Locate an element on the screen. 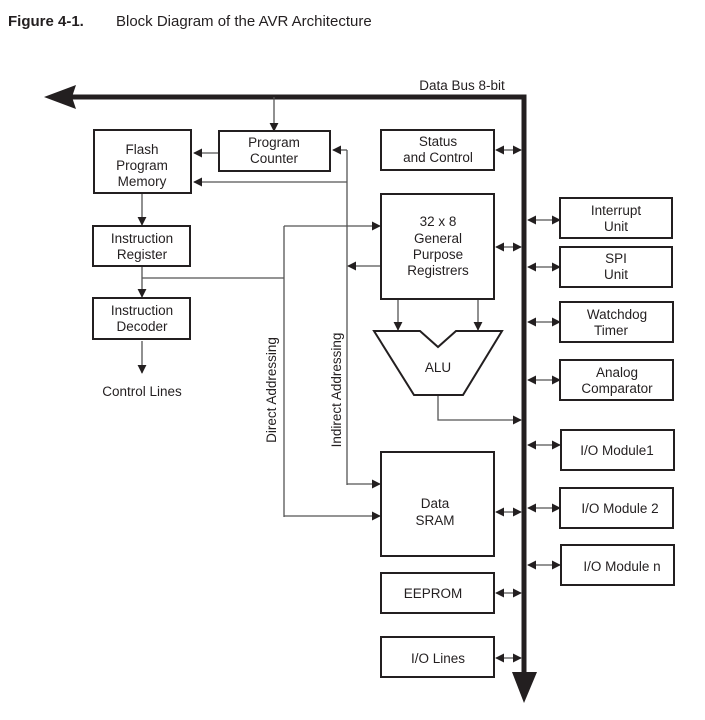 The height and width of the screenshot is (720, 705). direct-addressing-label: Direct Addressing is located at coordinates (271, 390).